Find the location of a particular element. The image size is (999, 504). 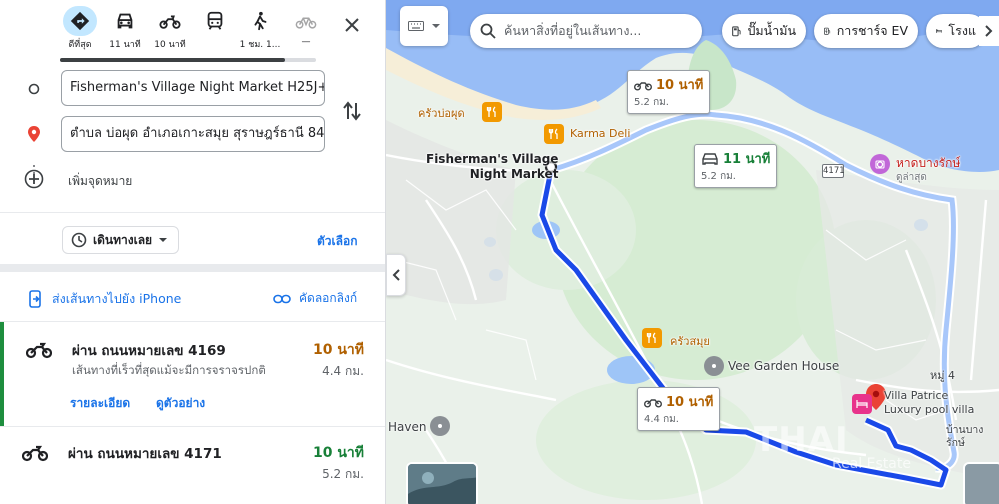

close-directions-button is located at coordinates (352, 25).